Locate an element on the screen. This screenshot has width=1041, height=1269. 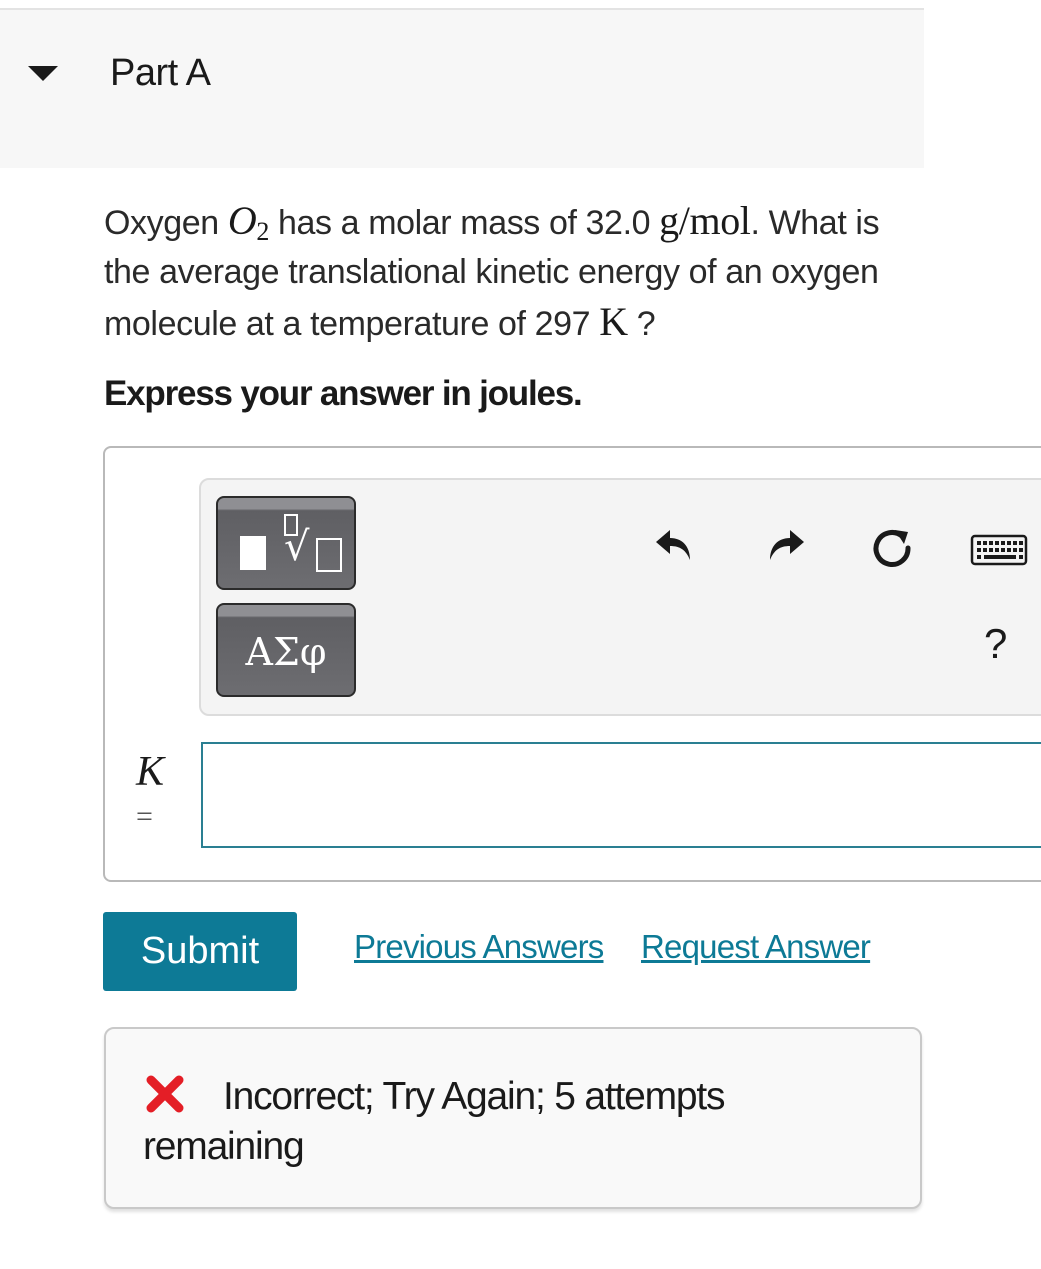
request-answer-link: Request Answer is located at coordinates (756, 947).